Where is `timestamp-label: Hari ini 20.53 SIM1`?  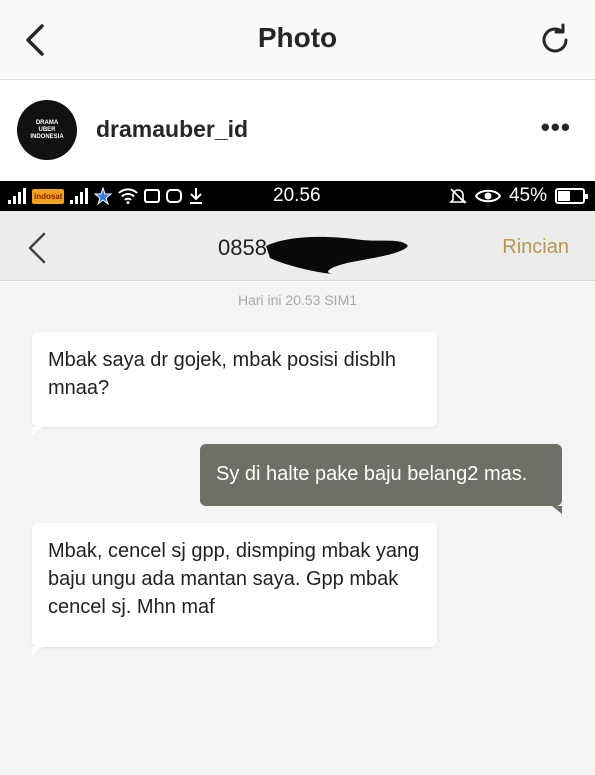
timestamp-label: Hari ini 20.53 SIM1 is located at coordinates (297, 300).